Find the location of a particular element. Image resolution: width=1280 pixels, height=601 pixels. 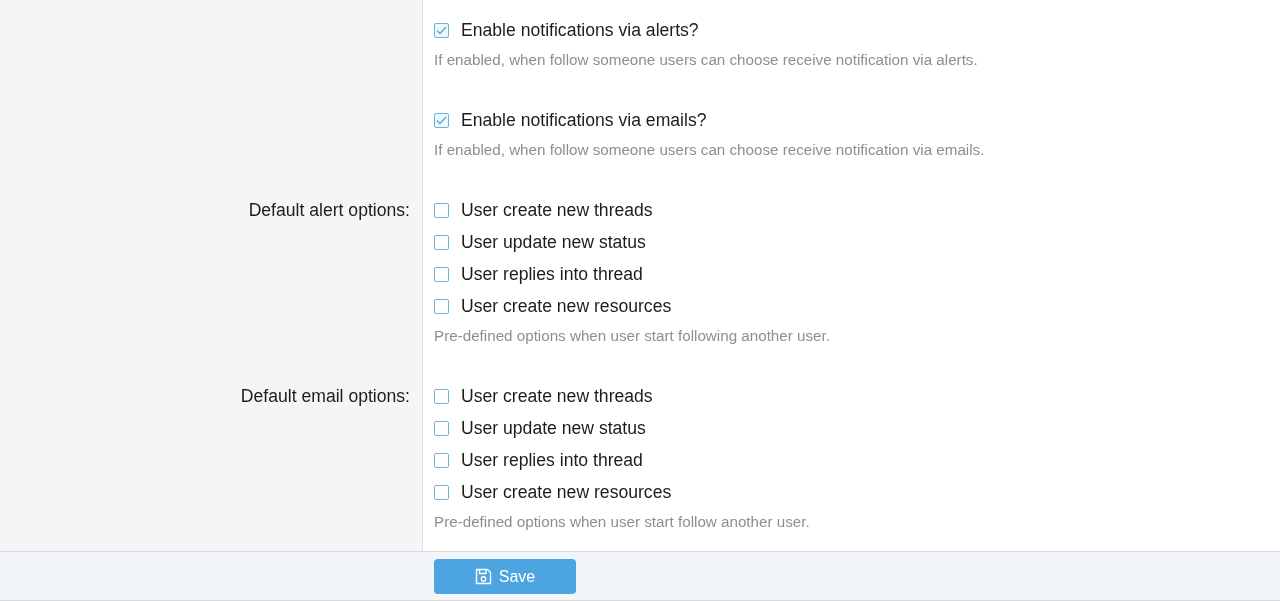

checkbox-label: Enable notifications via alerts? is located at coordinates (580, 30).